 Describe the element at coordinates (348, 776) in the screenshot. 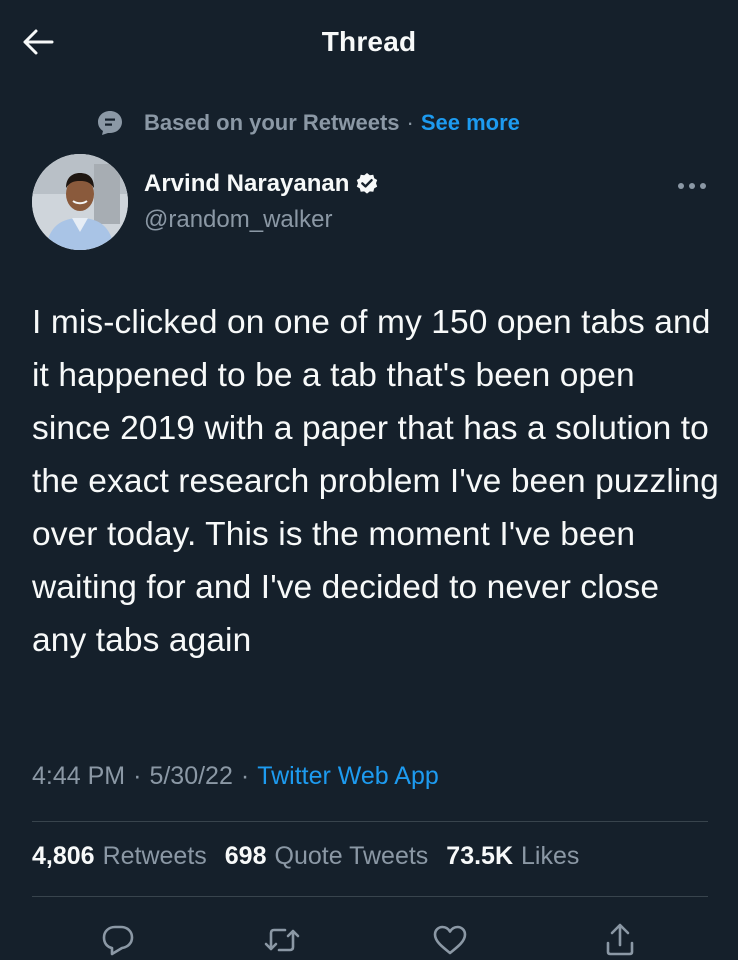

I see `tweet-source-link: Twitter Web App` at that location.